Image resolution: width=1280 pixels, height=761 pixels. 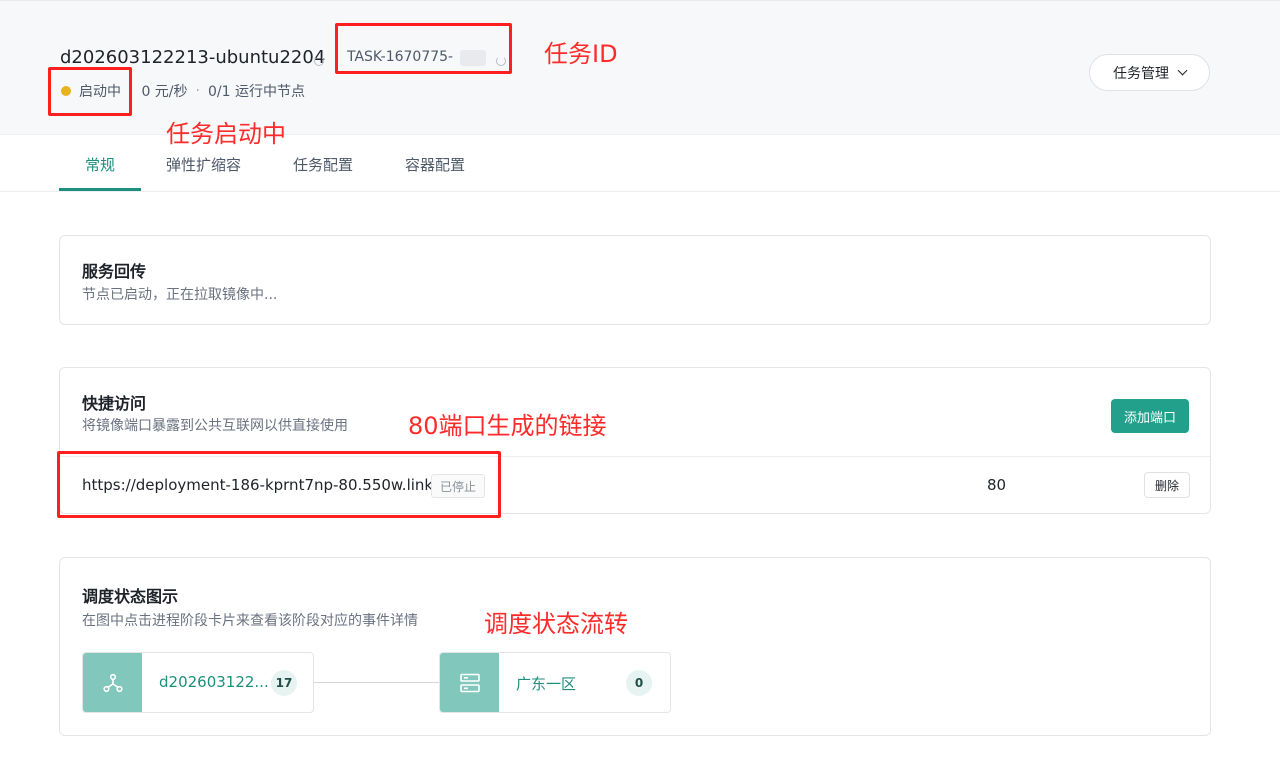 I want to click on tab-container-config: 容器配置, so click(x=435, y=164).